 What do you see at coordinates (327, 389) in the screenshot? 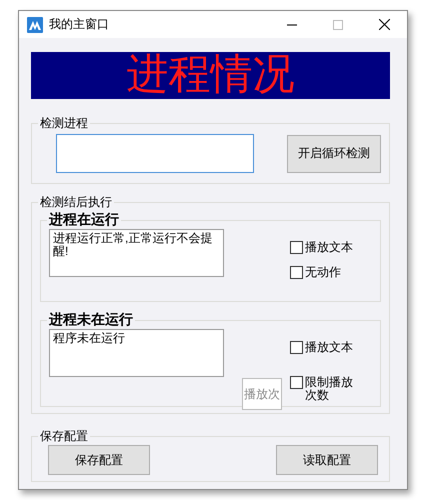
I see `checkbox: 限制播放次数` at bounding box center [327, 389].